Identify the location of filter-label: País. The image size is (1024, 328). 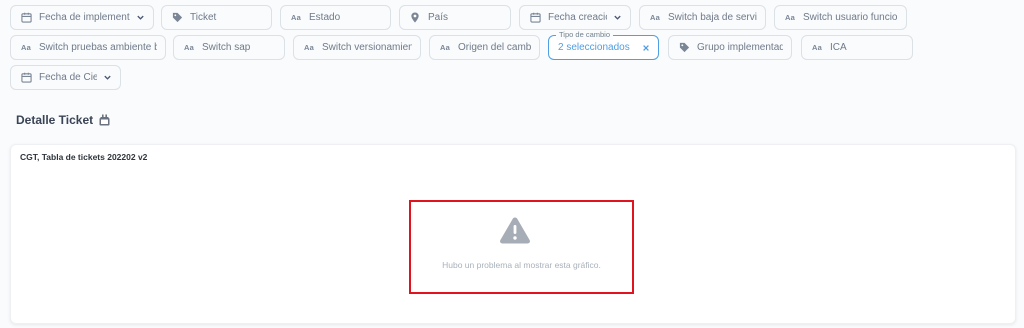
(438, 17).